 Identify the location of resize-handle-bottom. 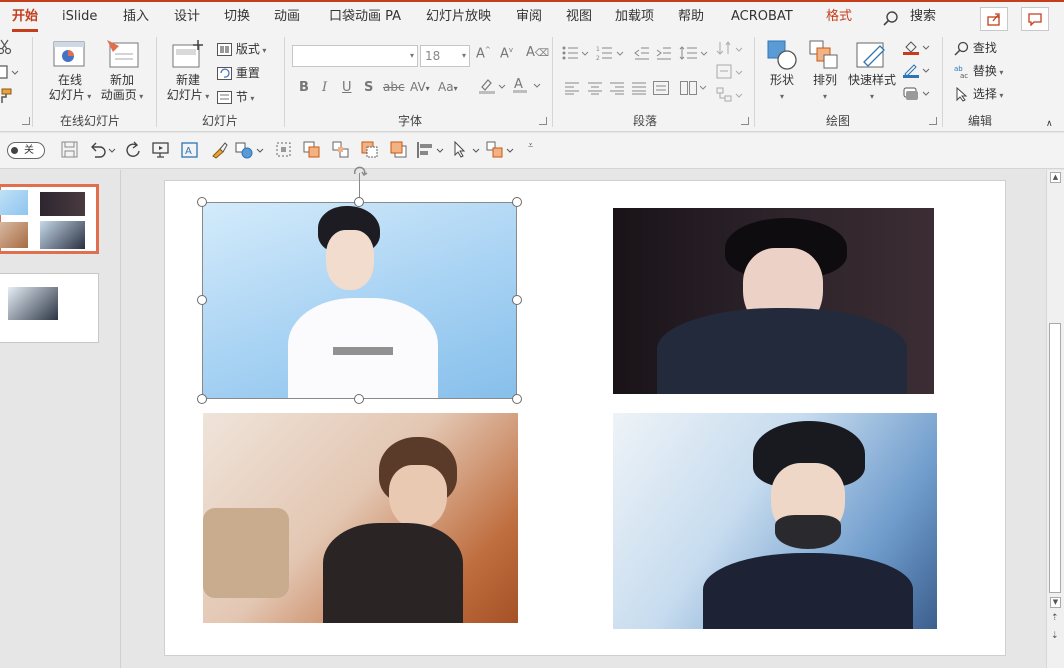
(359, 399).